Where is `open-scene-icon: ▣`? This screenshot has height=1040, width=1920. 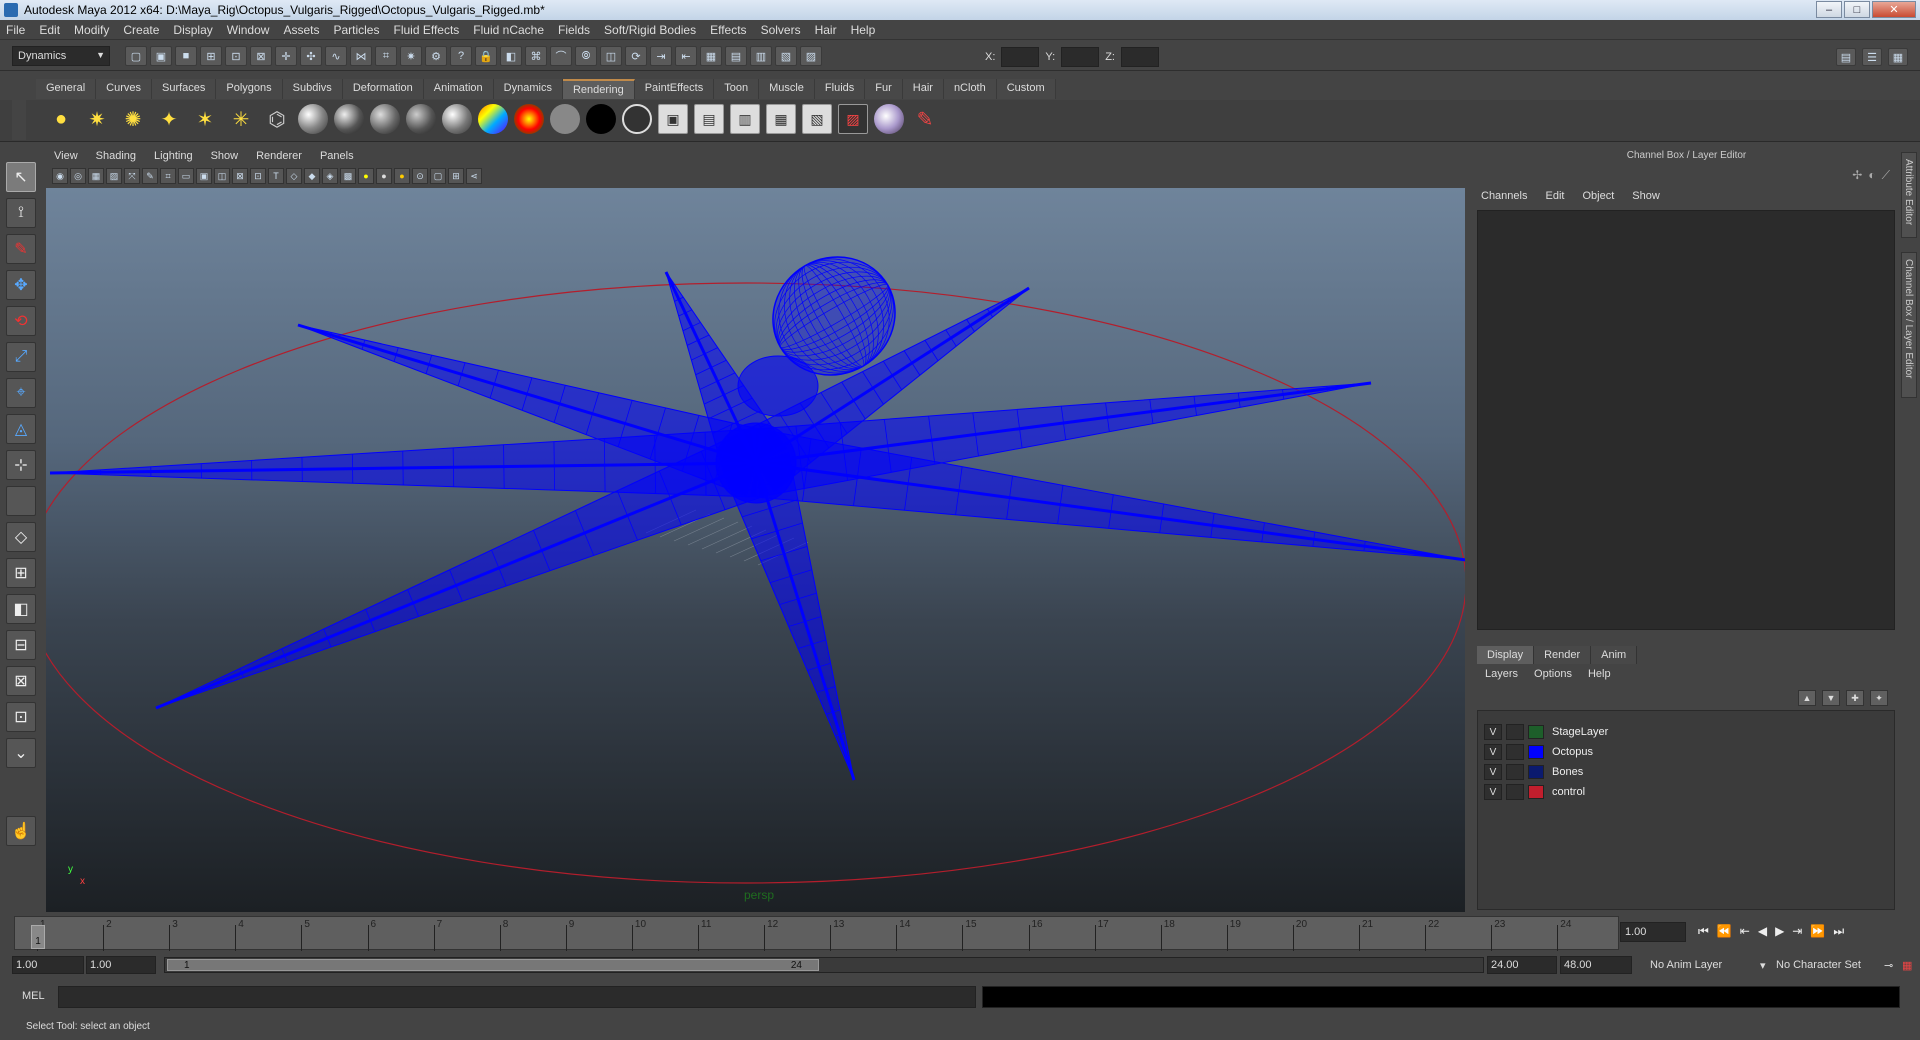 open-scene-icon: ▣ is located at coordinates (161, 56).